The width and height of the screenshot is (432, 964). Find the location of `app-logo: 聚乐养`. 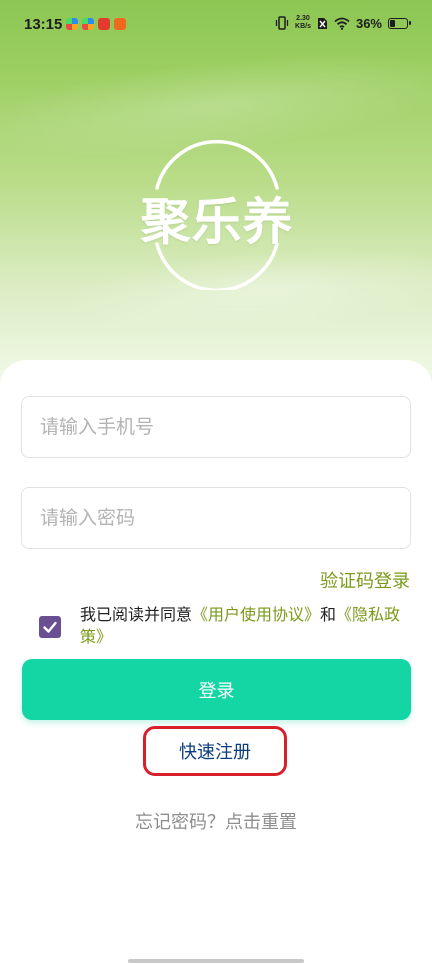

app-logo: 聚乐养 is located at coordinates (217, 215).